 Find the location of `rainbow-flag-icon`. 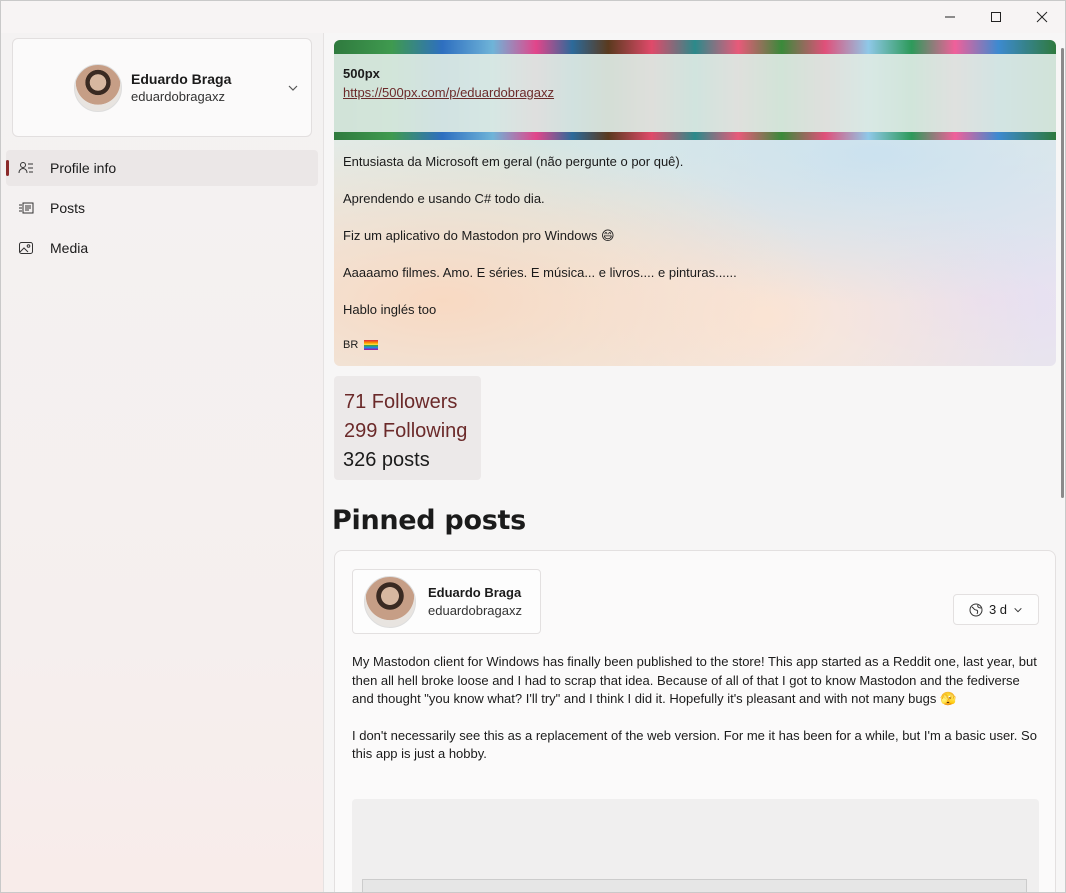

rainbow-flag-icon is located at coordinates (371, 345).